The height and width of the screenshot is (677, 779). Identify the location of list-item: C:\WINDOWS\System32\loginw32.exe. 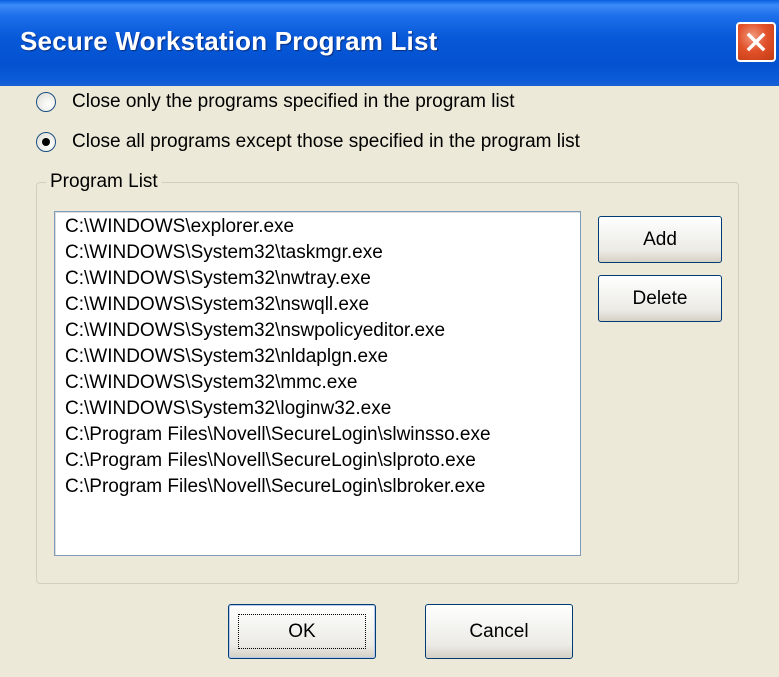
(228, 408).